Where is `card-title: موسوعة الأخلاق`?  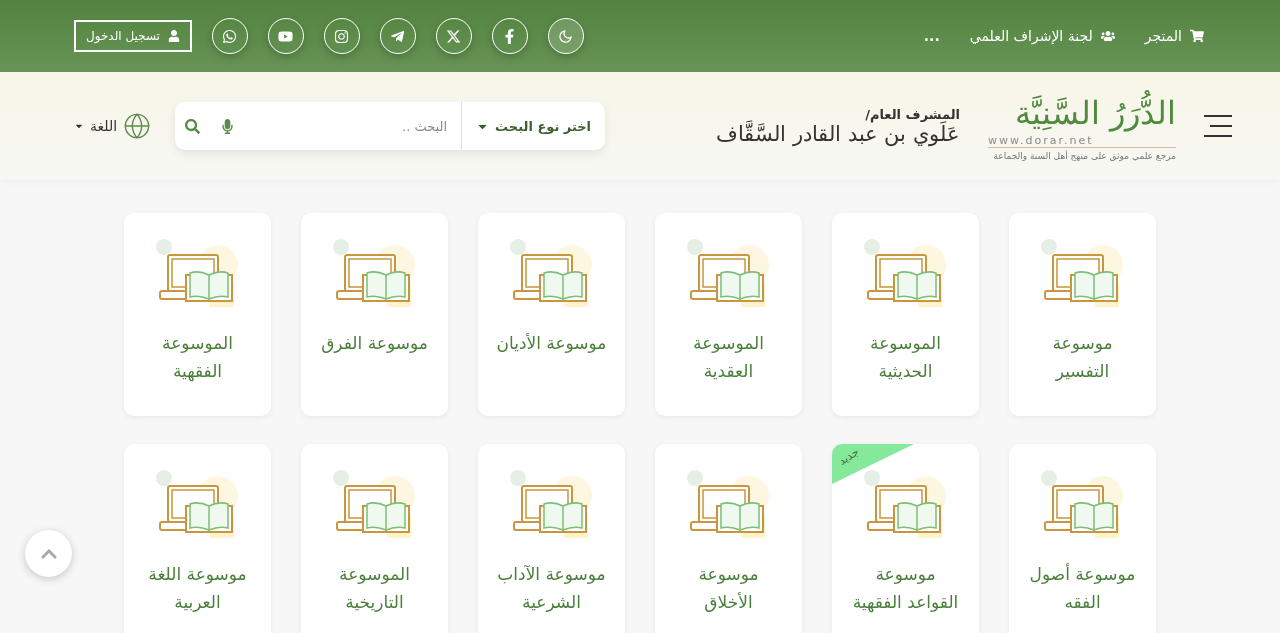 card-title: موسوعة الأخلاق is located at coordinates (728, 588).